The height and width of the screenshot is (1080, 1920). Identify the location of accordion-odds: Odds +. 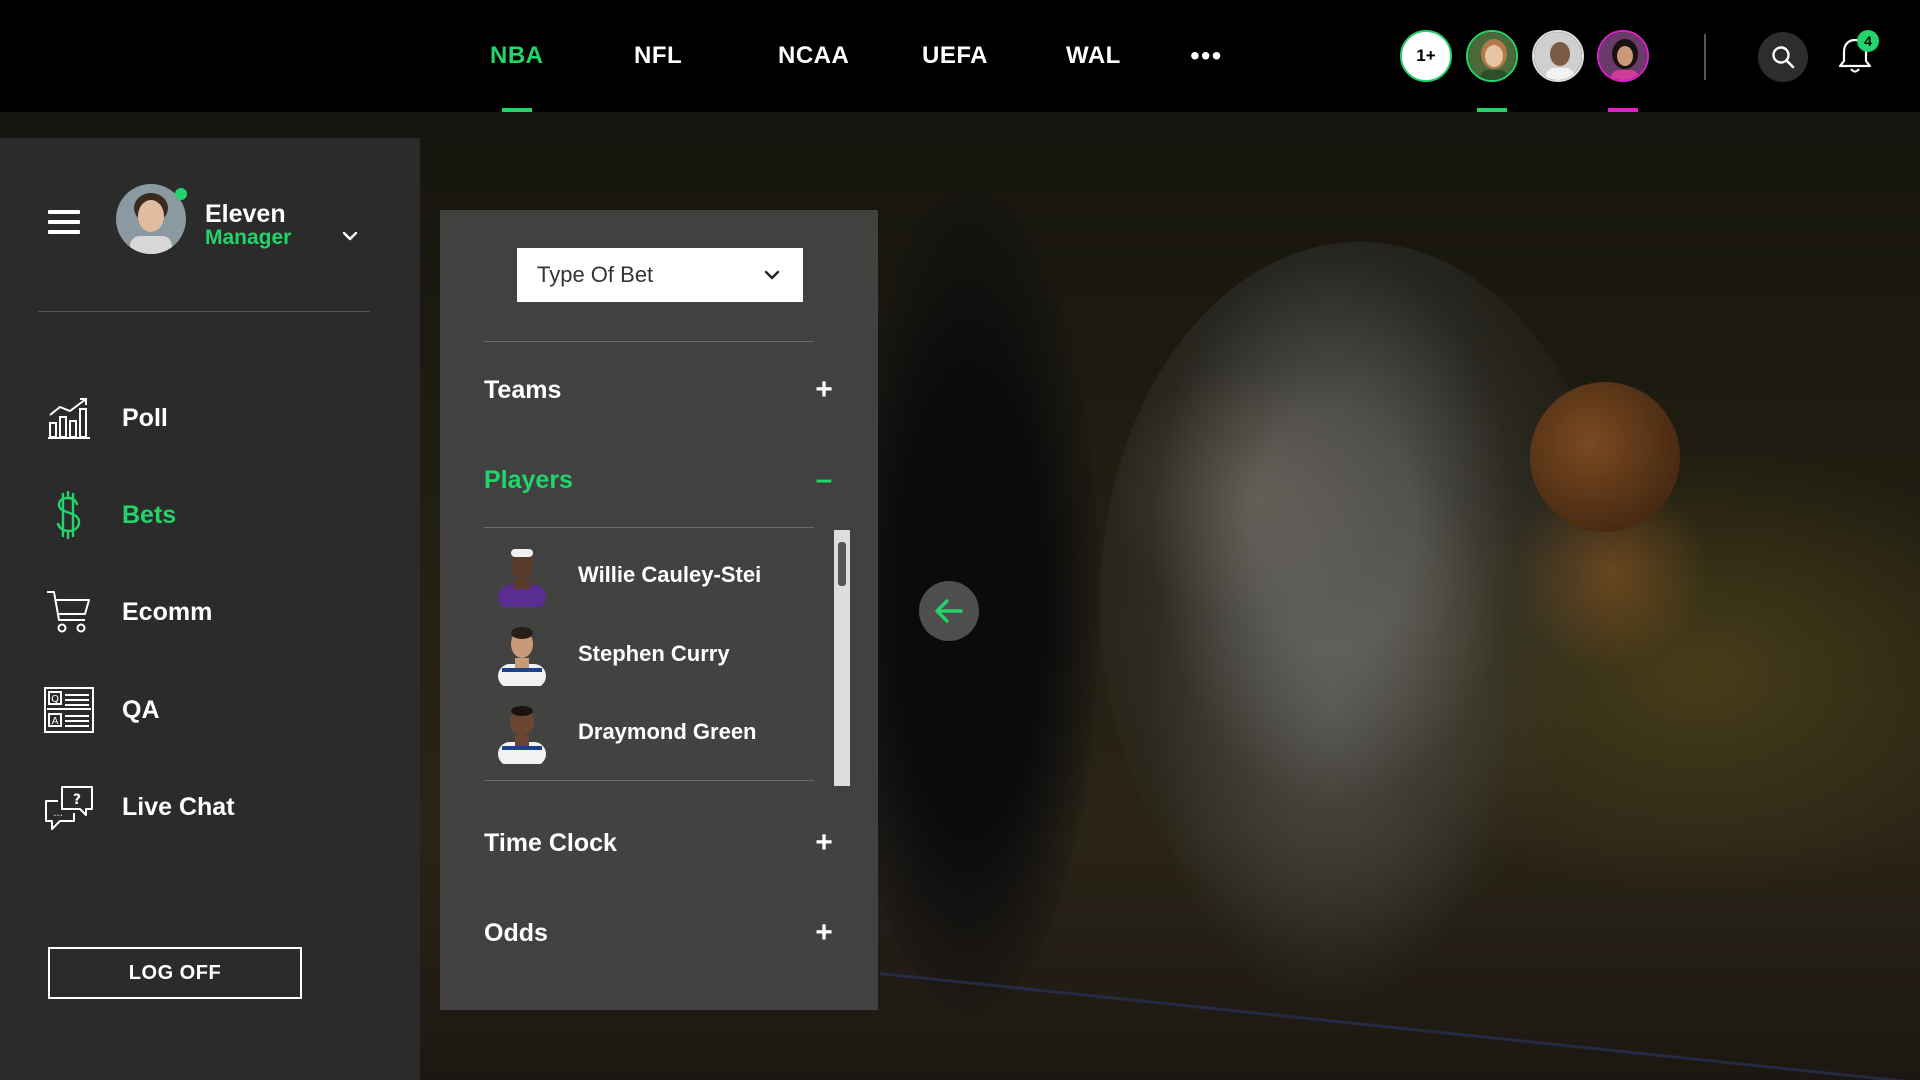
(660, 933).